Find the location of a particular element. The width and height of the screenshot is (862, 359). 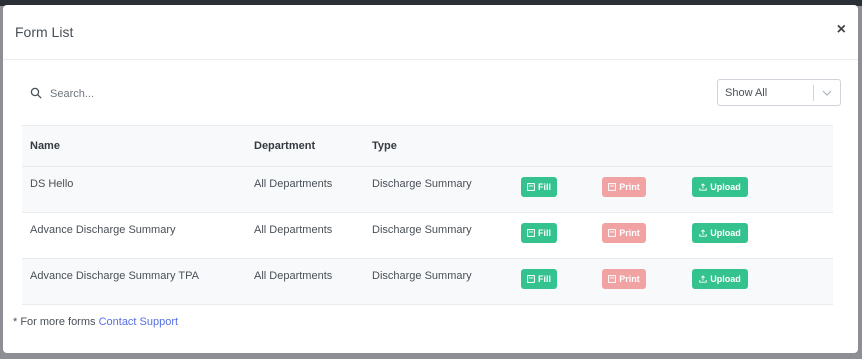

header-name: Name is located at coordinates (45, 146).